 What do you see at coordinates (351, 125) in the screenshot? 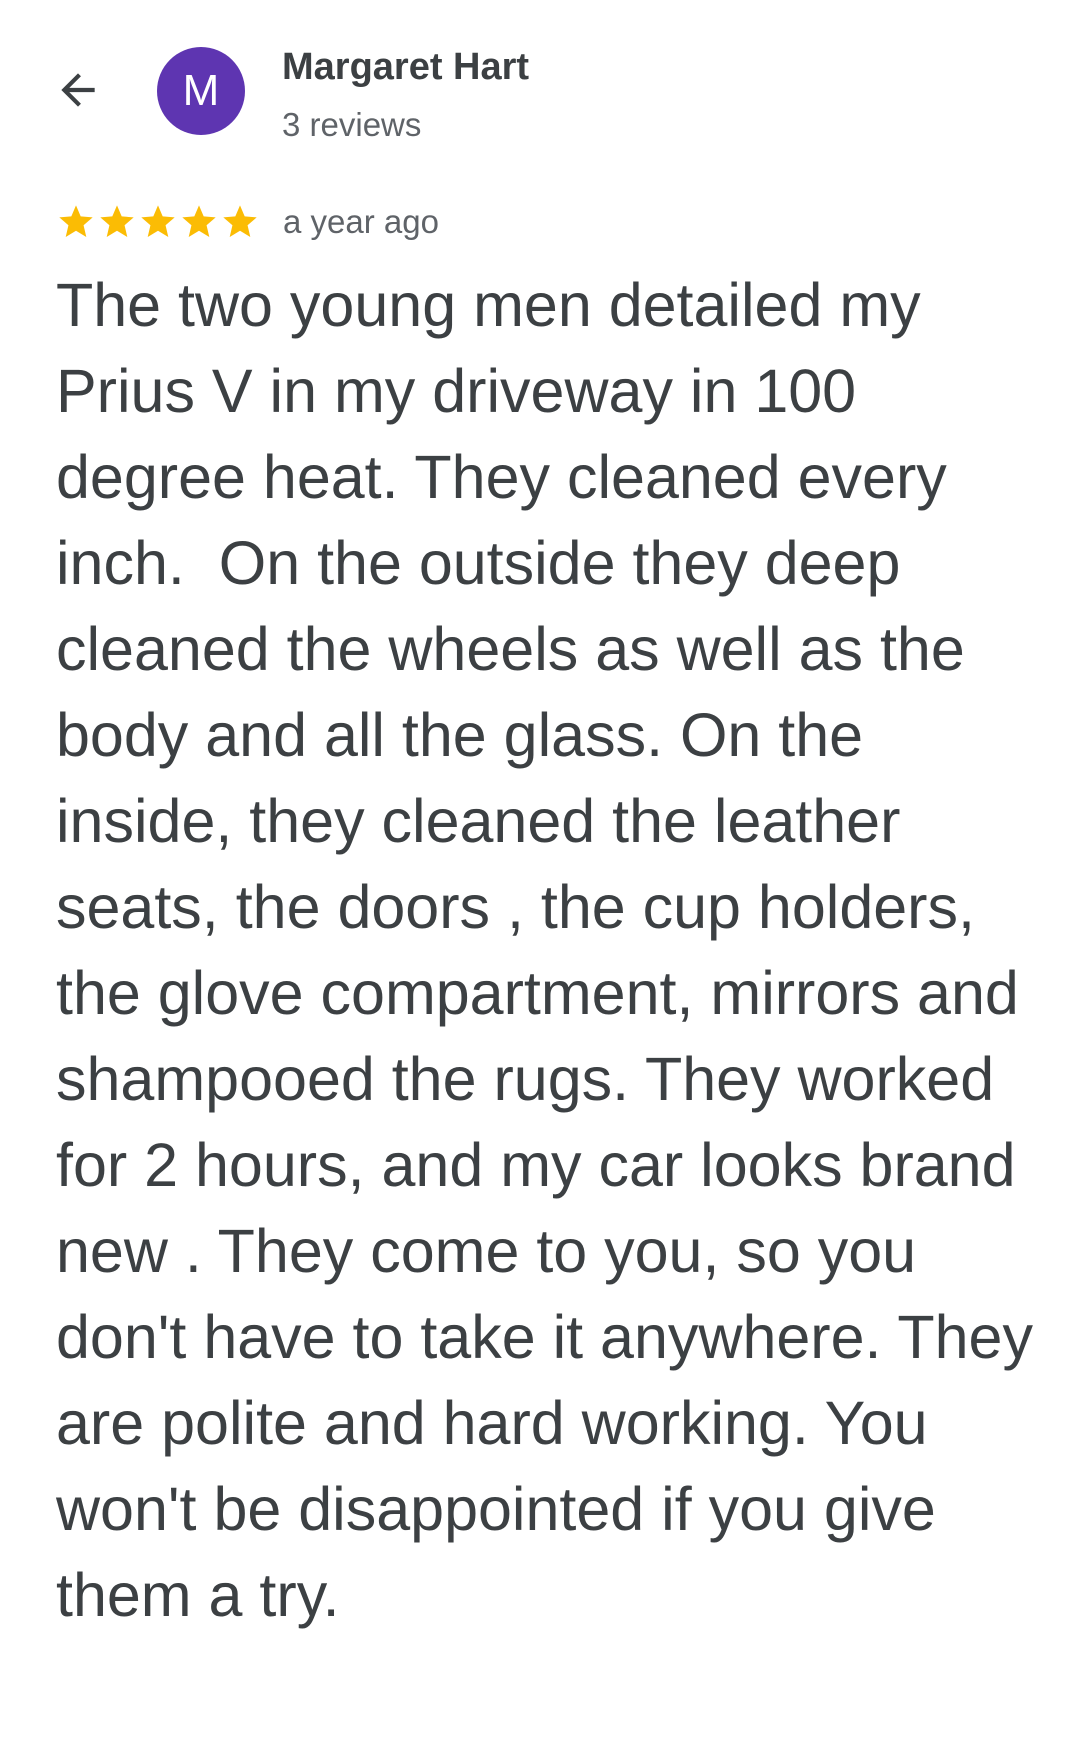
I see `review-count: 3 reviews` at bounding box center [351, 125].